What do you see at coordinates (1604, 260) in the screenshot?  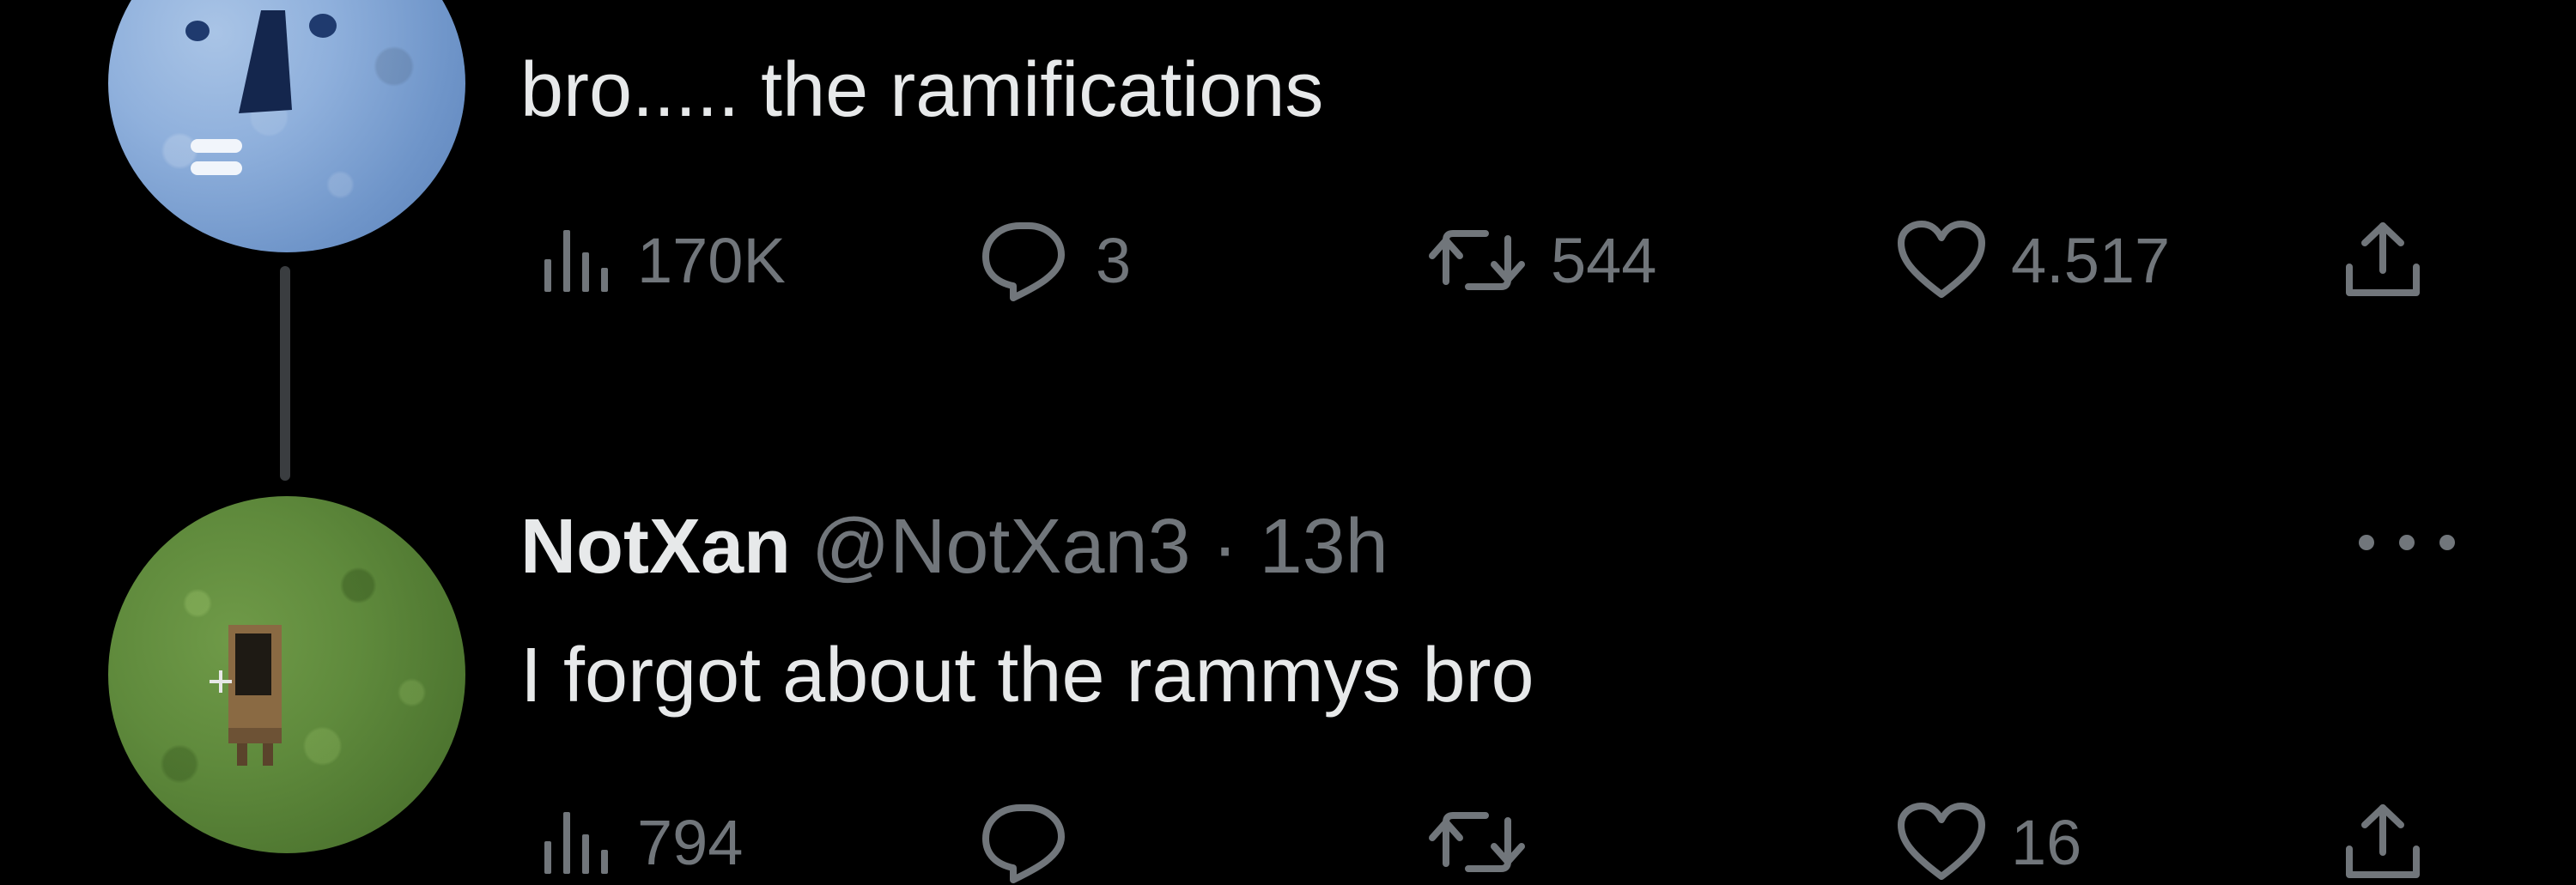 I see `retweet-count: 544` at bounding box center [1604, 260].